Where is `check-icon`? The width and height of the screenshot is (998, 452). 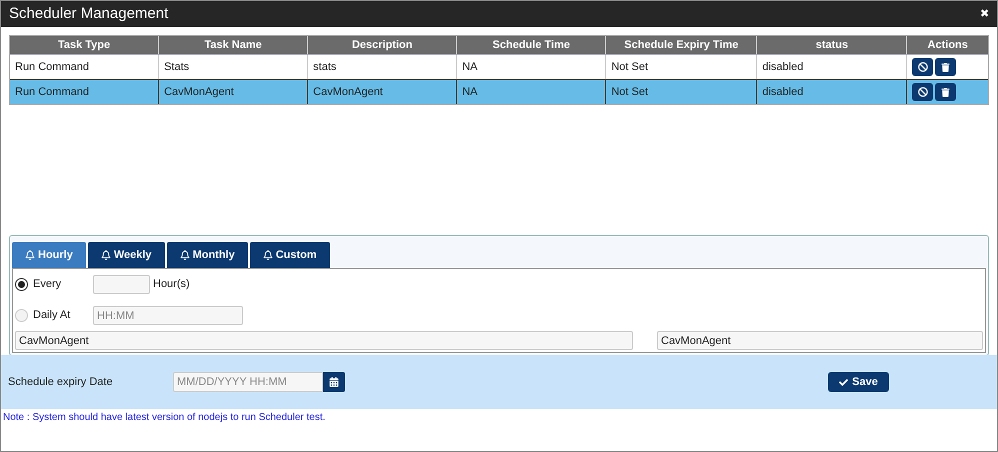 check-icon is located at coordinates (843, 382).